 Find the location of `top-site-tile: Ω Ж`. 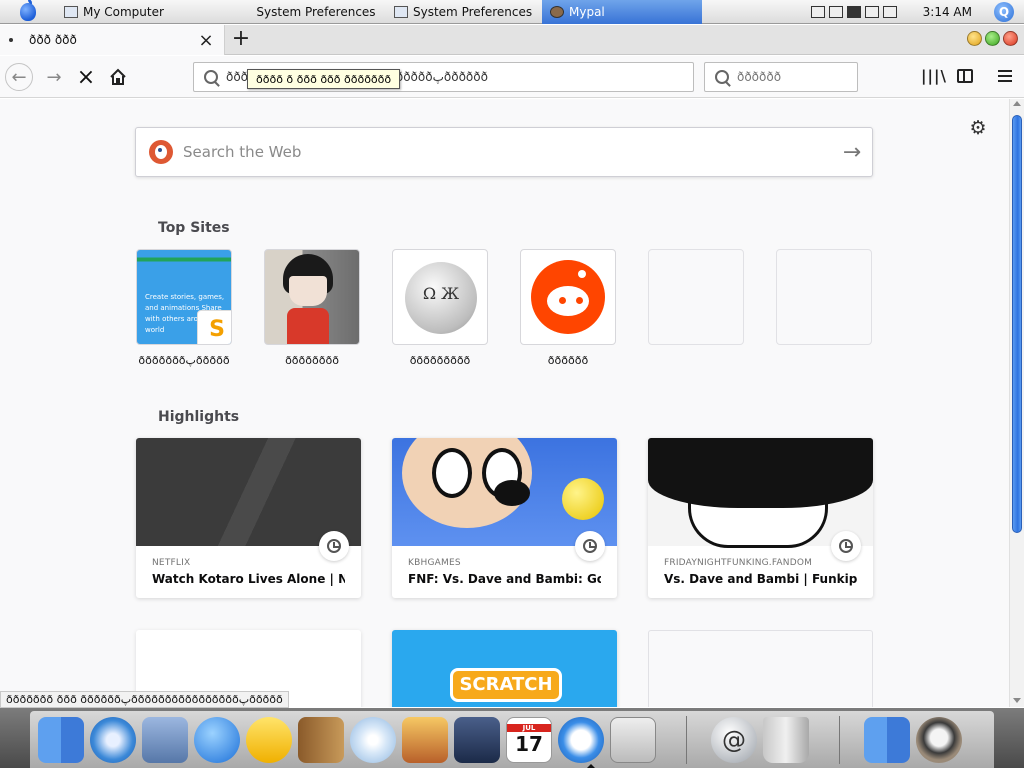

top-site-tile: Ω Ж is located at coordinates (440, 297).